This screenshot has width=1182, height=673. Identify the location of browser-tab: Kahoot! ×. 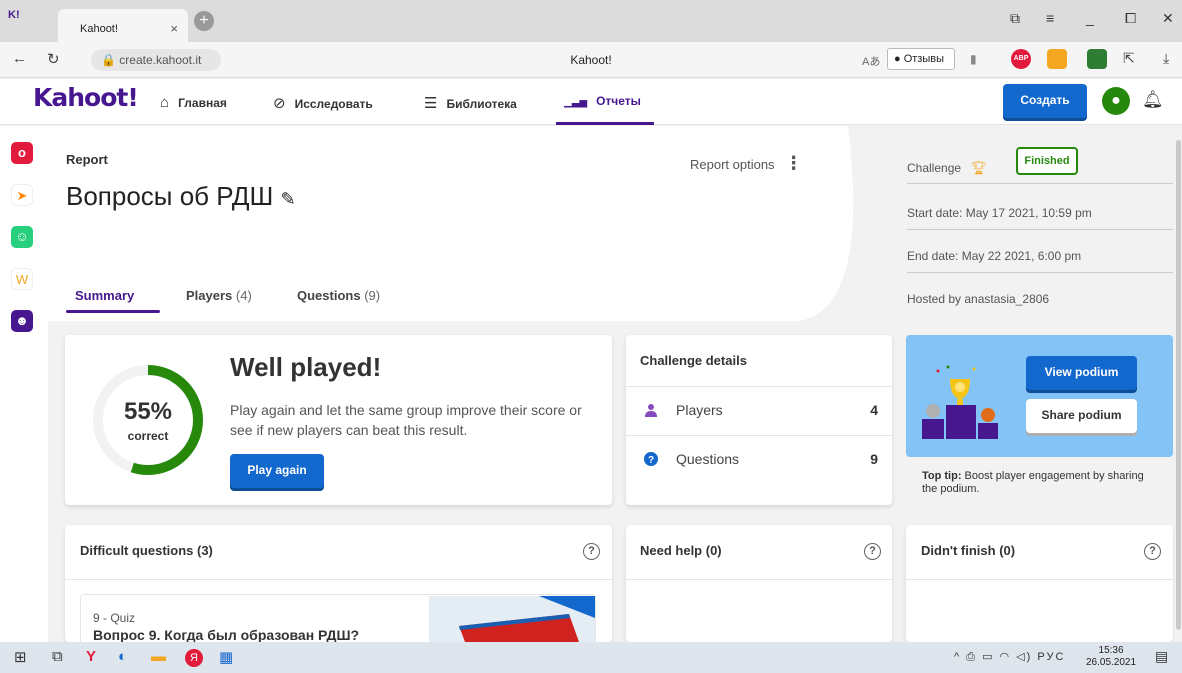
(123, 25).